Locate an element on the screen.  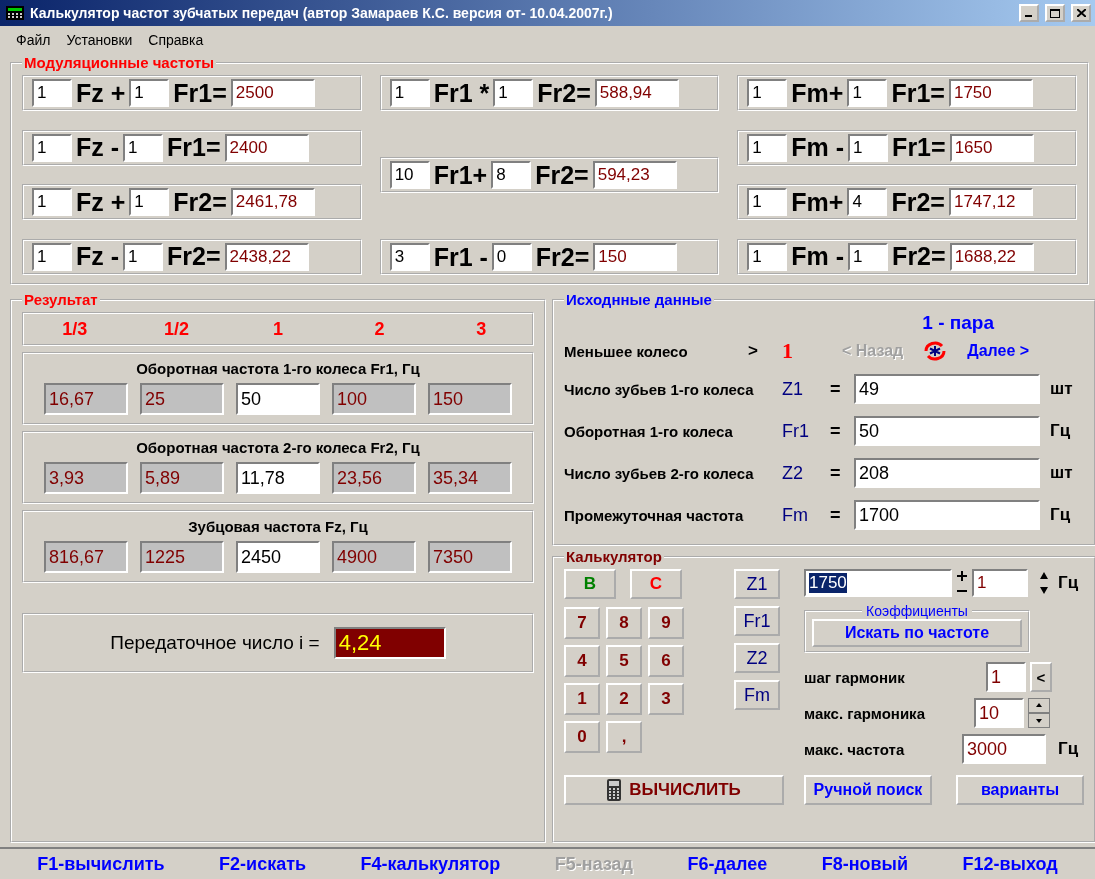
input-field: 208 is located at coordinates (947, 473).